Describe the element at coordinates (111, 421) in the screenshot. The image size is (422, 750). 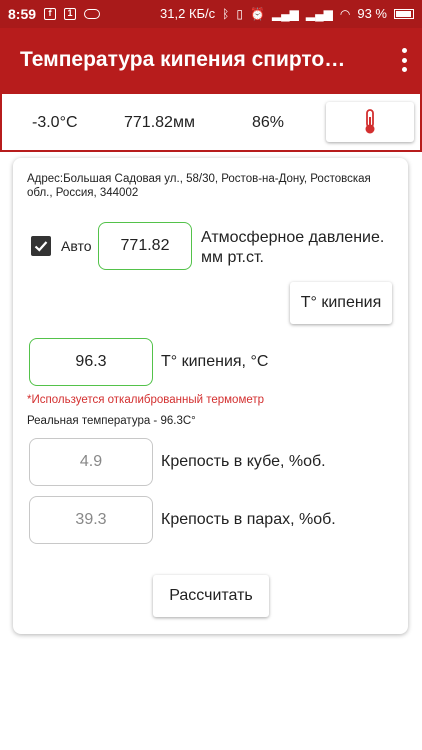
I see `real-temperature: Реальная температура - 96.3С°` at that location.